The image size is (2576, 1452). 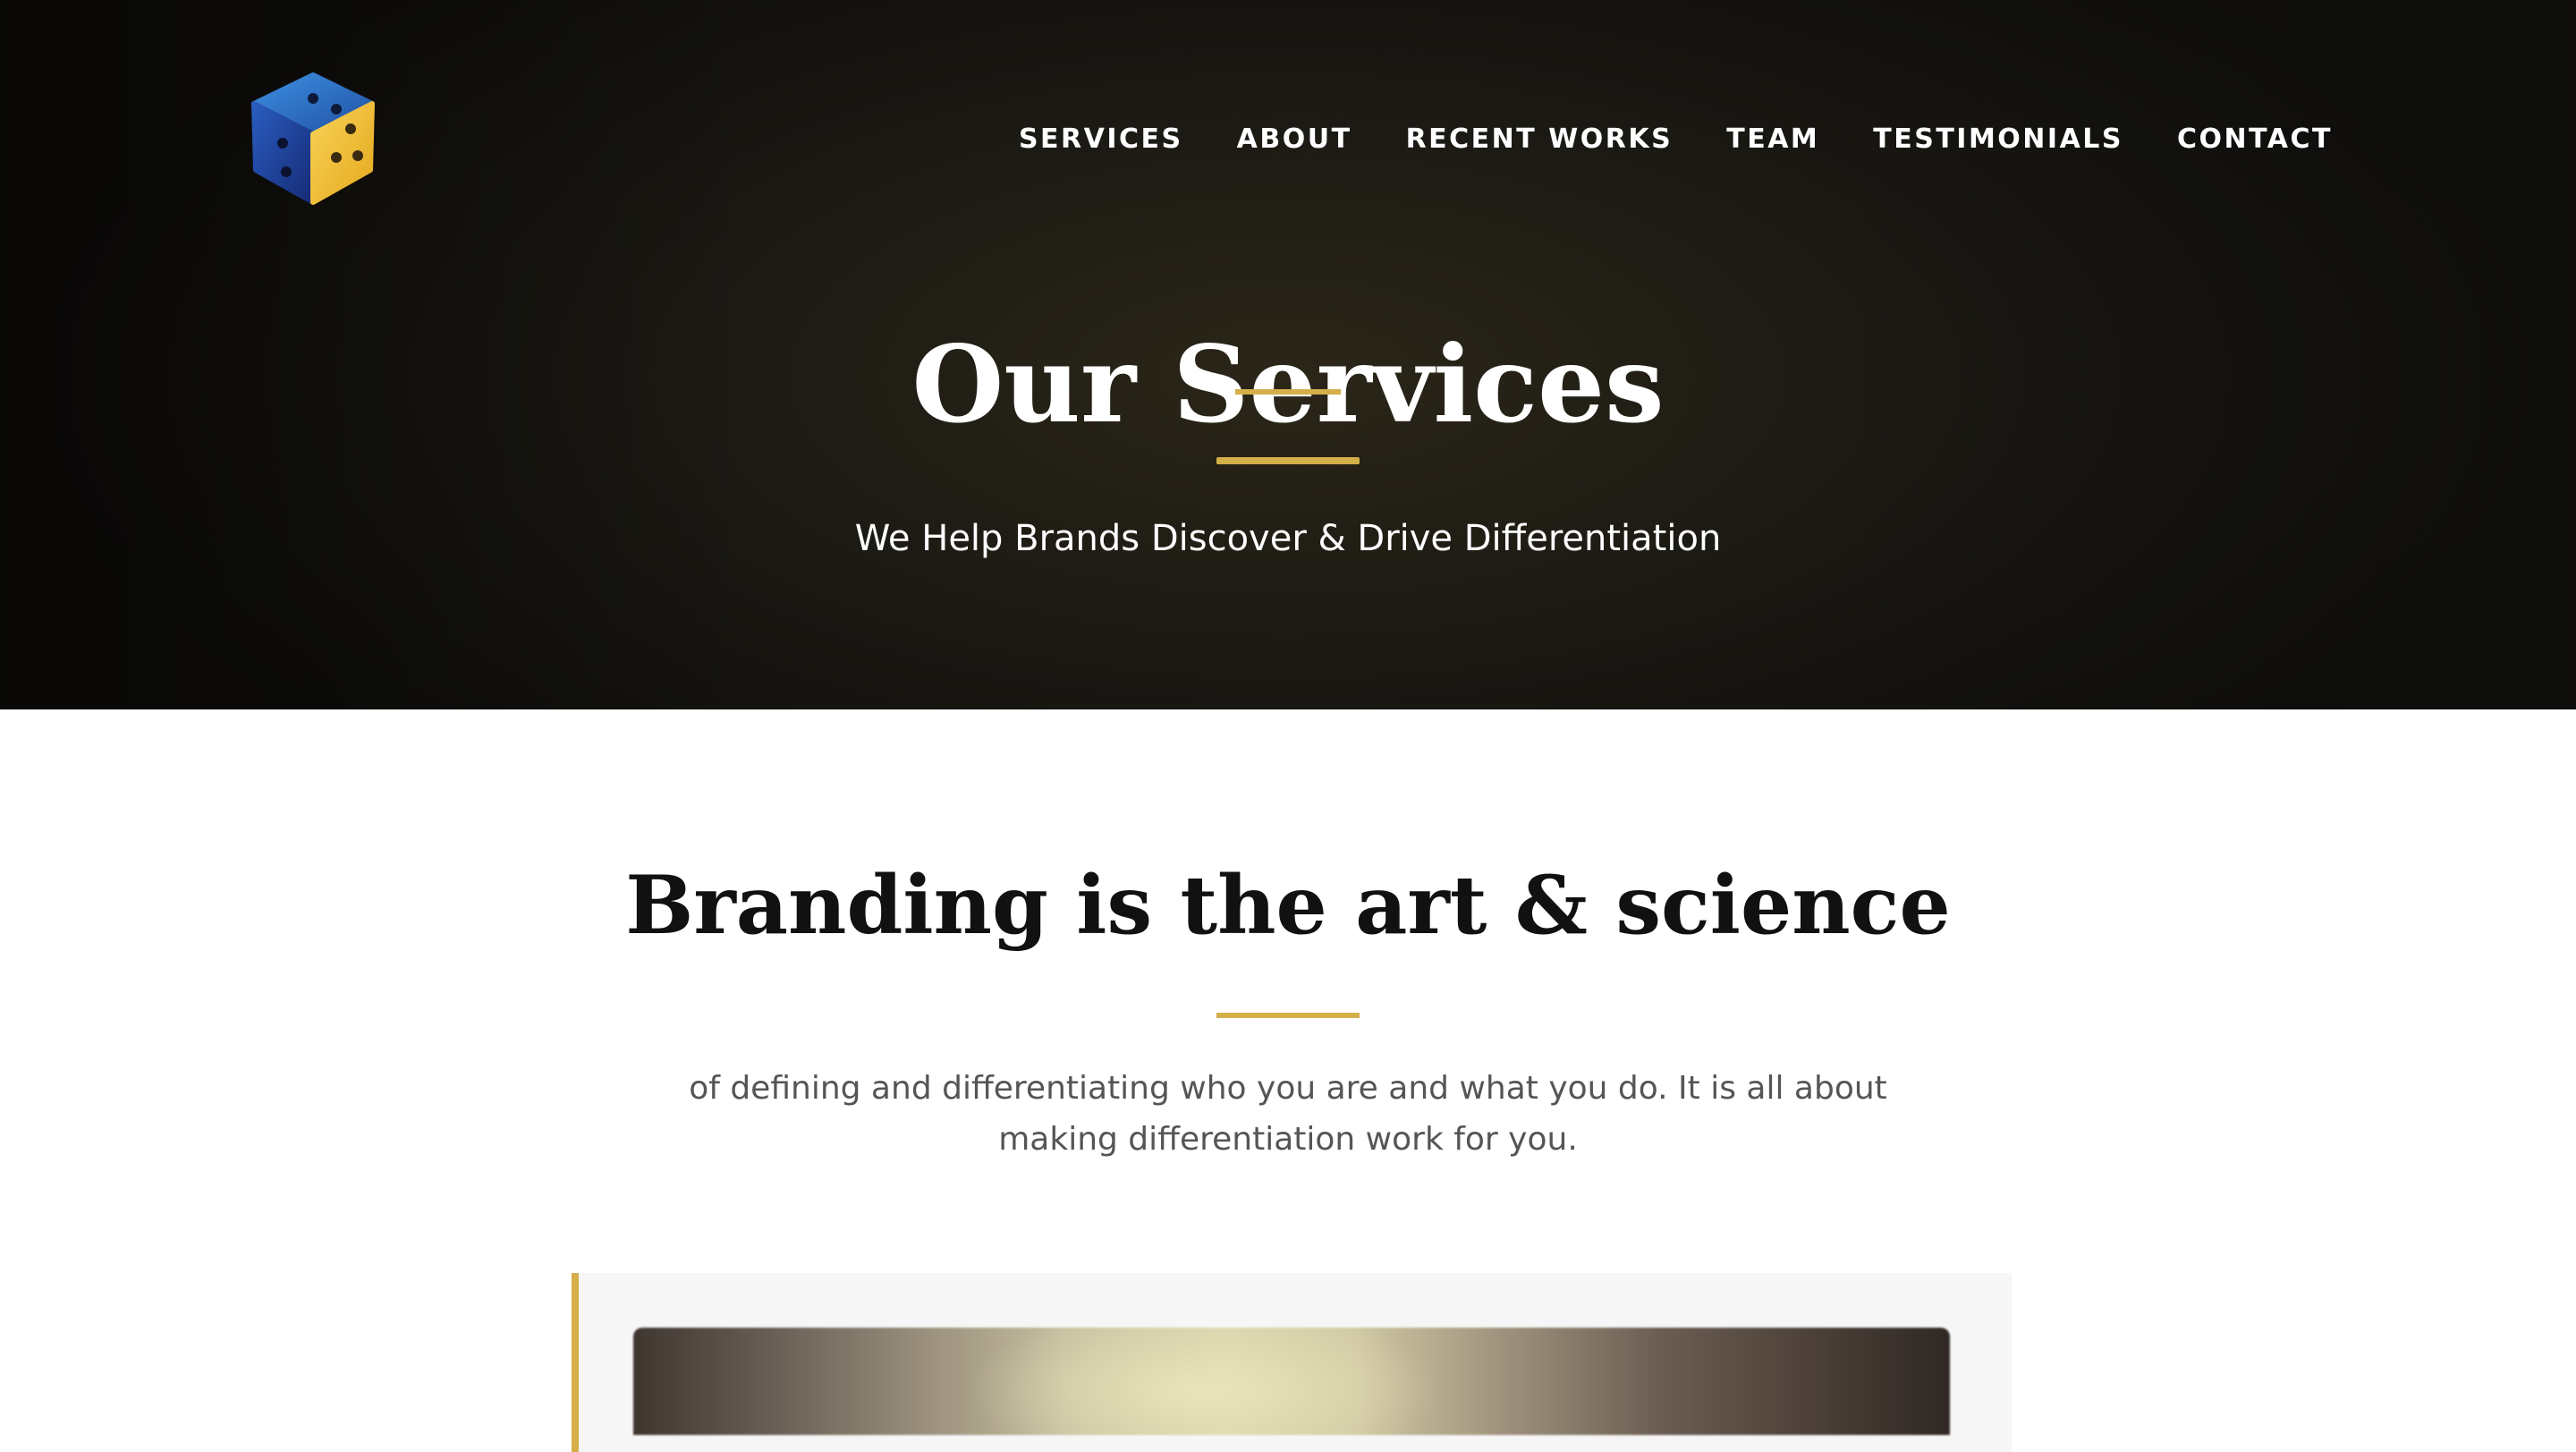 I want to click on title-divider, so click(x=1288, y=460).